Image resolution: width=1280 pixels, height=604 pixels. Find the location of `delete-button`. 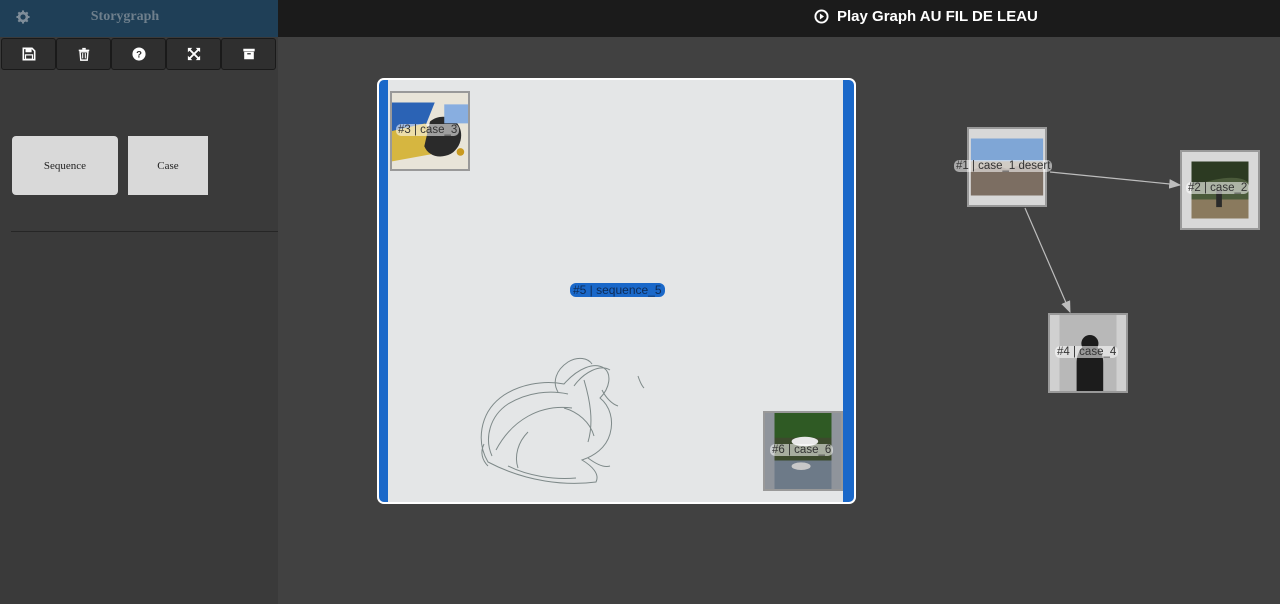

delete-button is located at coordinates (83, 54).